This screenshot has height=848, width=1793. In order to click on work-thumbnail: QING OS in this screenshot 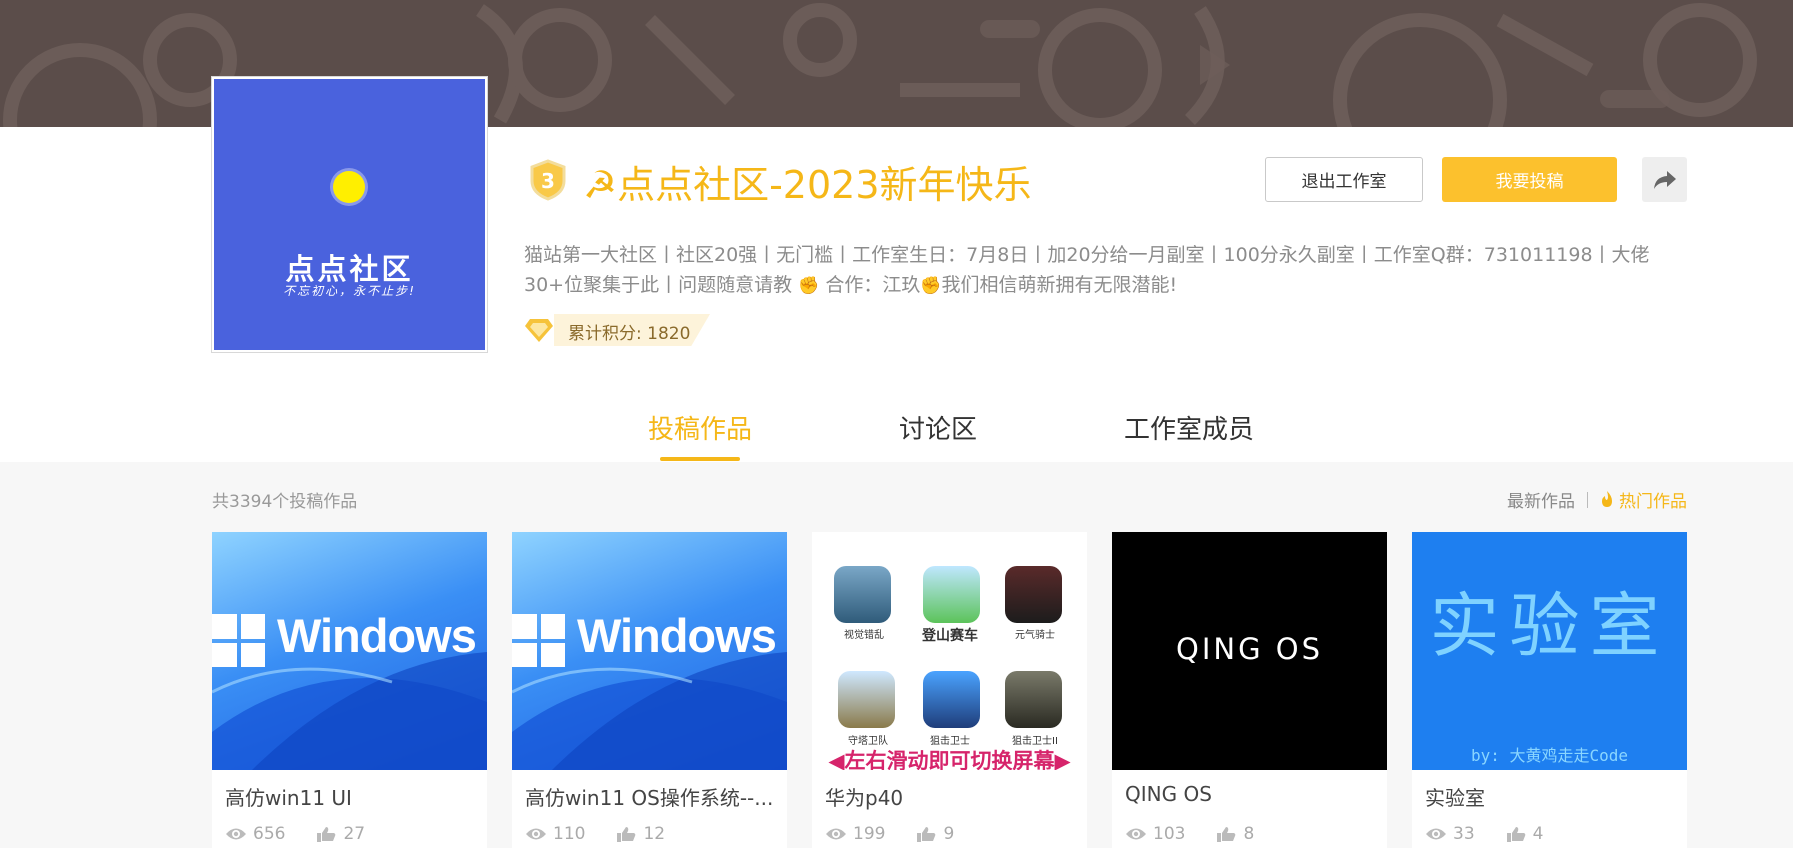, I will do `click(1249, 651)`.